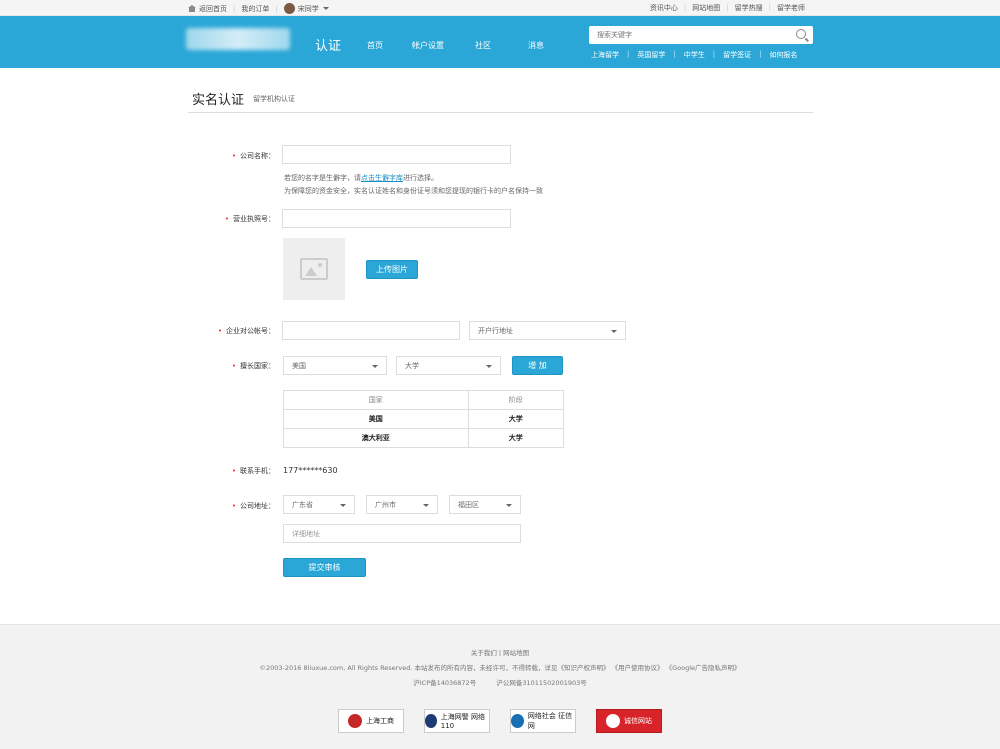 The width and height of the screenshot is (1000, 749). I want to click on top-link-sitemap: 网站地图, so click(706, 8).